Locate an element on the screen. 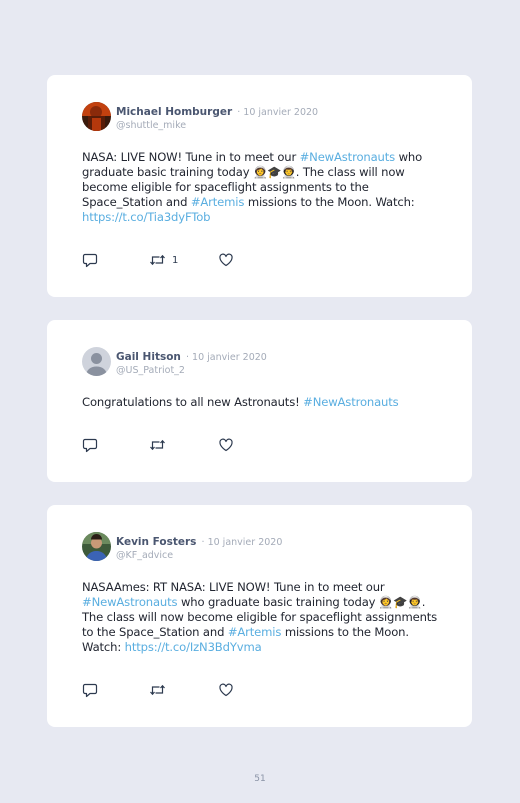 This screenshot has height=803, width=520. author-name: Michael Homburger is located at coordinates (174, 112).